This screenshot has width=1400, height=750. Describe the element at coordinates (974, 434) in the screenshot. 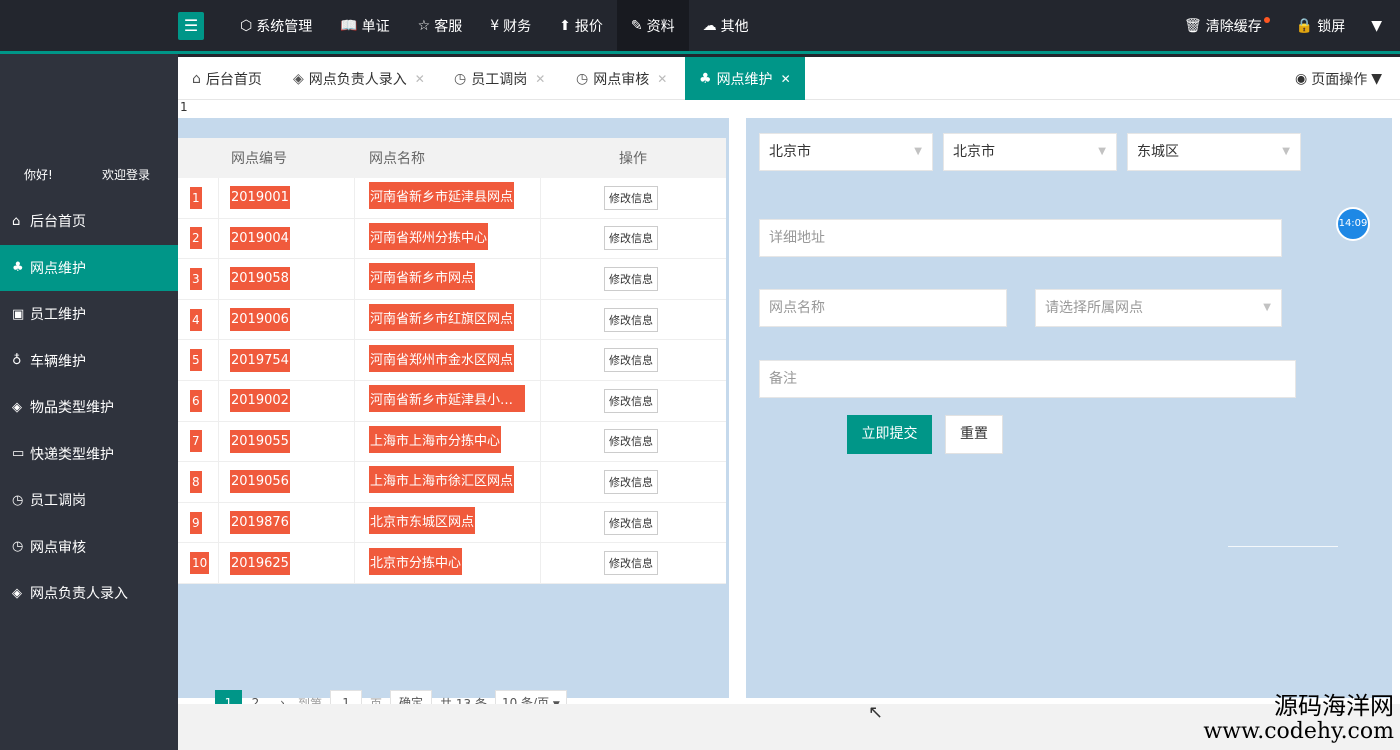

I see `reset-button: 重置` at that location.